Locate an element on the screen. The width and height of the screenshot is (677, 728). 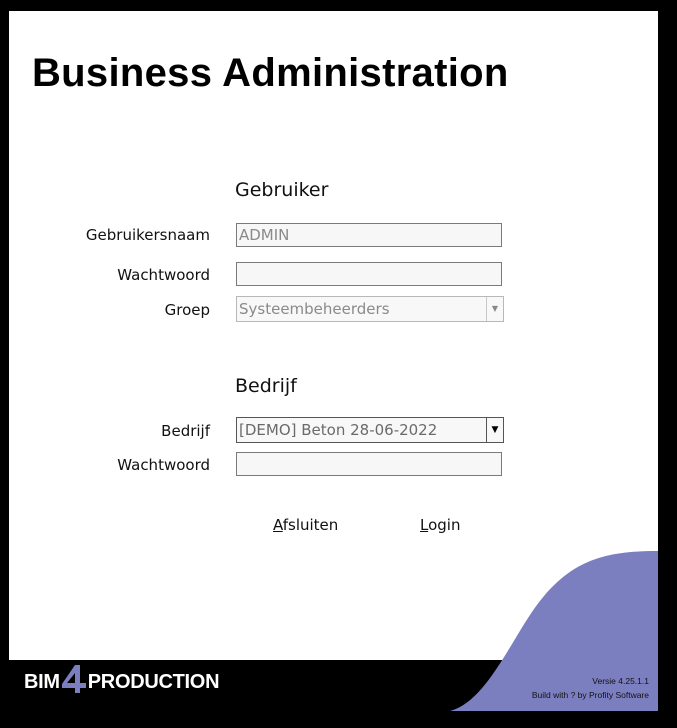
company-password-input is located at coordinates (369, 464).